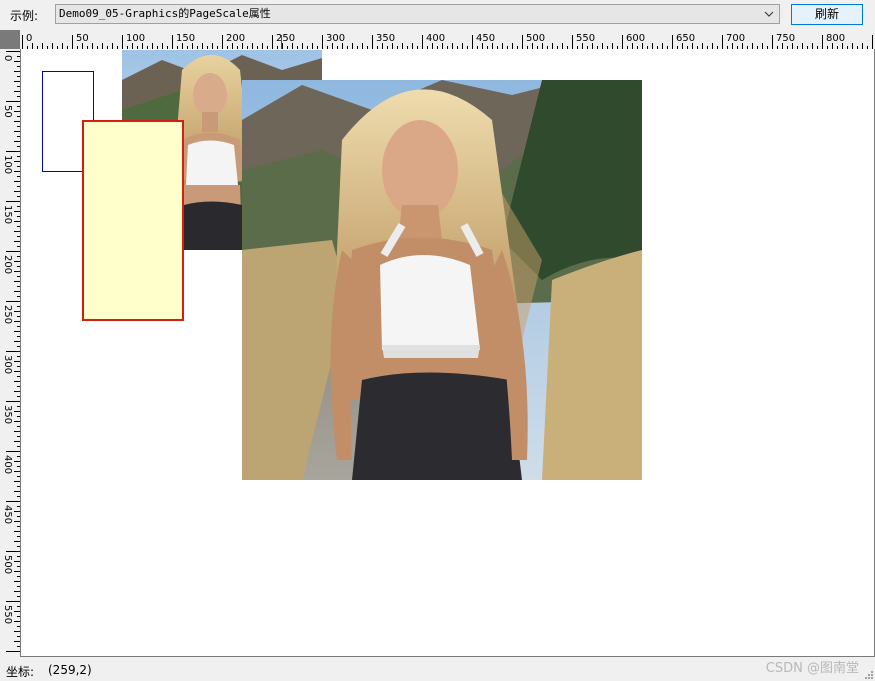 The height and width of the screenshot is (681, 875). I want to click on ruler-top-label: 150, so click(185, 38).